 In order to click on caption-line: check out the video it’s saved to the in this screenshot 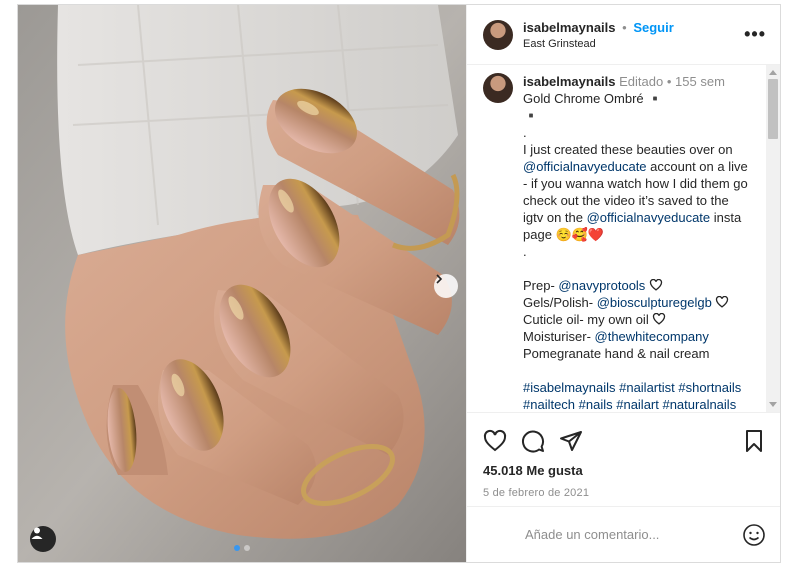, I will do `click(626, 200)`.